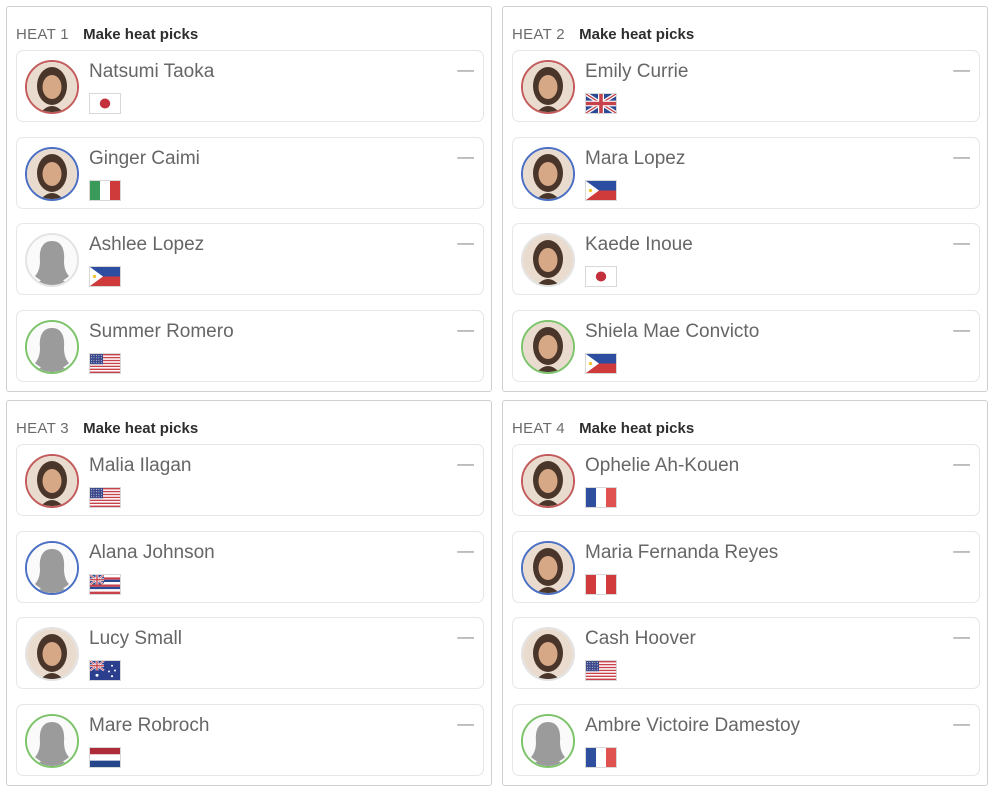 The width and height of the screenshot is (1000, 800). Describe the element at coordinates (746, 653) in the screenshot. I see `athlete-row: Cash Hoover ––` at that location.